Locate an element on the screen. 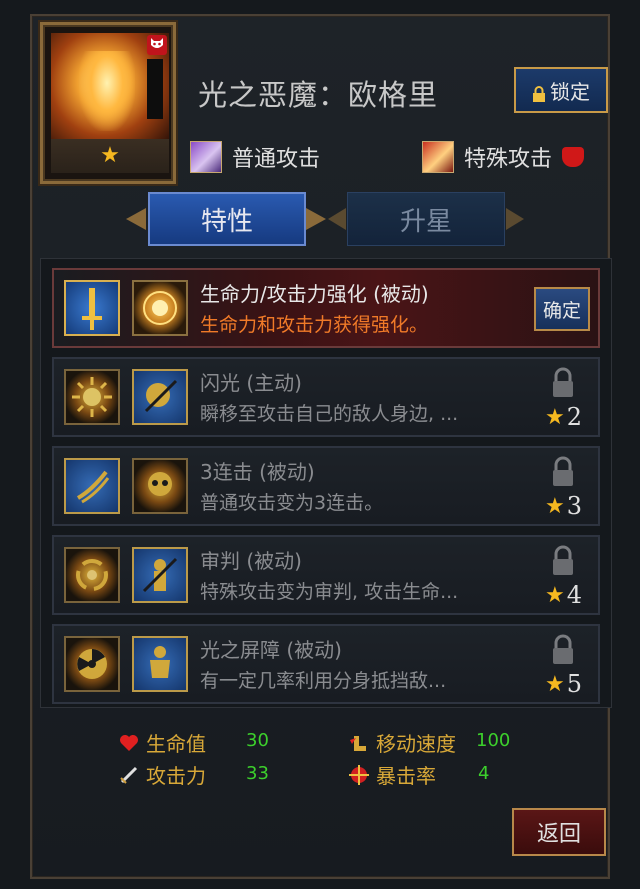 This screenshot has height=889, width=640. special-attack: 特殊攻击 is located at coordinates (503, 157).